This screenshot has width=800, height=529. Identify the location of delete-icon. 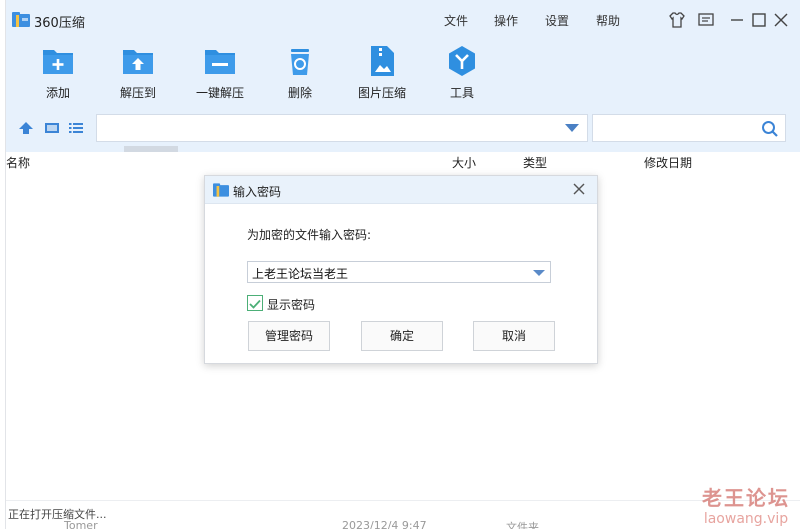
(300, 62).